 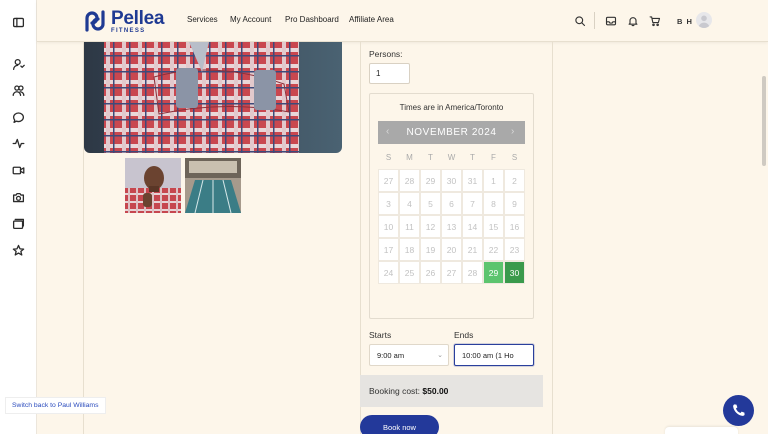 What do you see at coordinates (202, 19) in the screenshot?
I see `nav-services: Services` at bounding box center [202, 19].